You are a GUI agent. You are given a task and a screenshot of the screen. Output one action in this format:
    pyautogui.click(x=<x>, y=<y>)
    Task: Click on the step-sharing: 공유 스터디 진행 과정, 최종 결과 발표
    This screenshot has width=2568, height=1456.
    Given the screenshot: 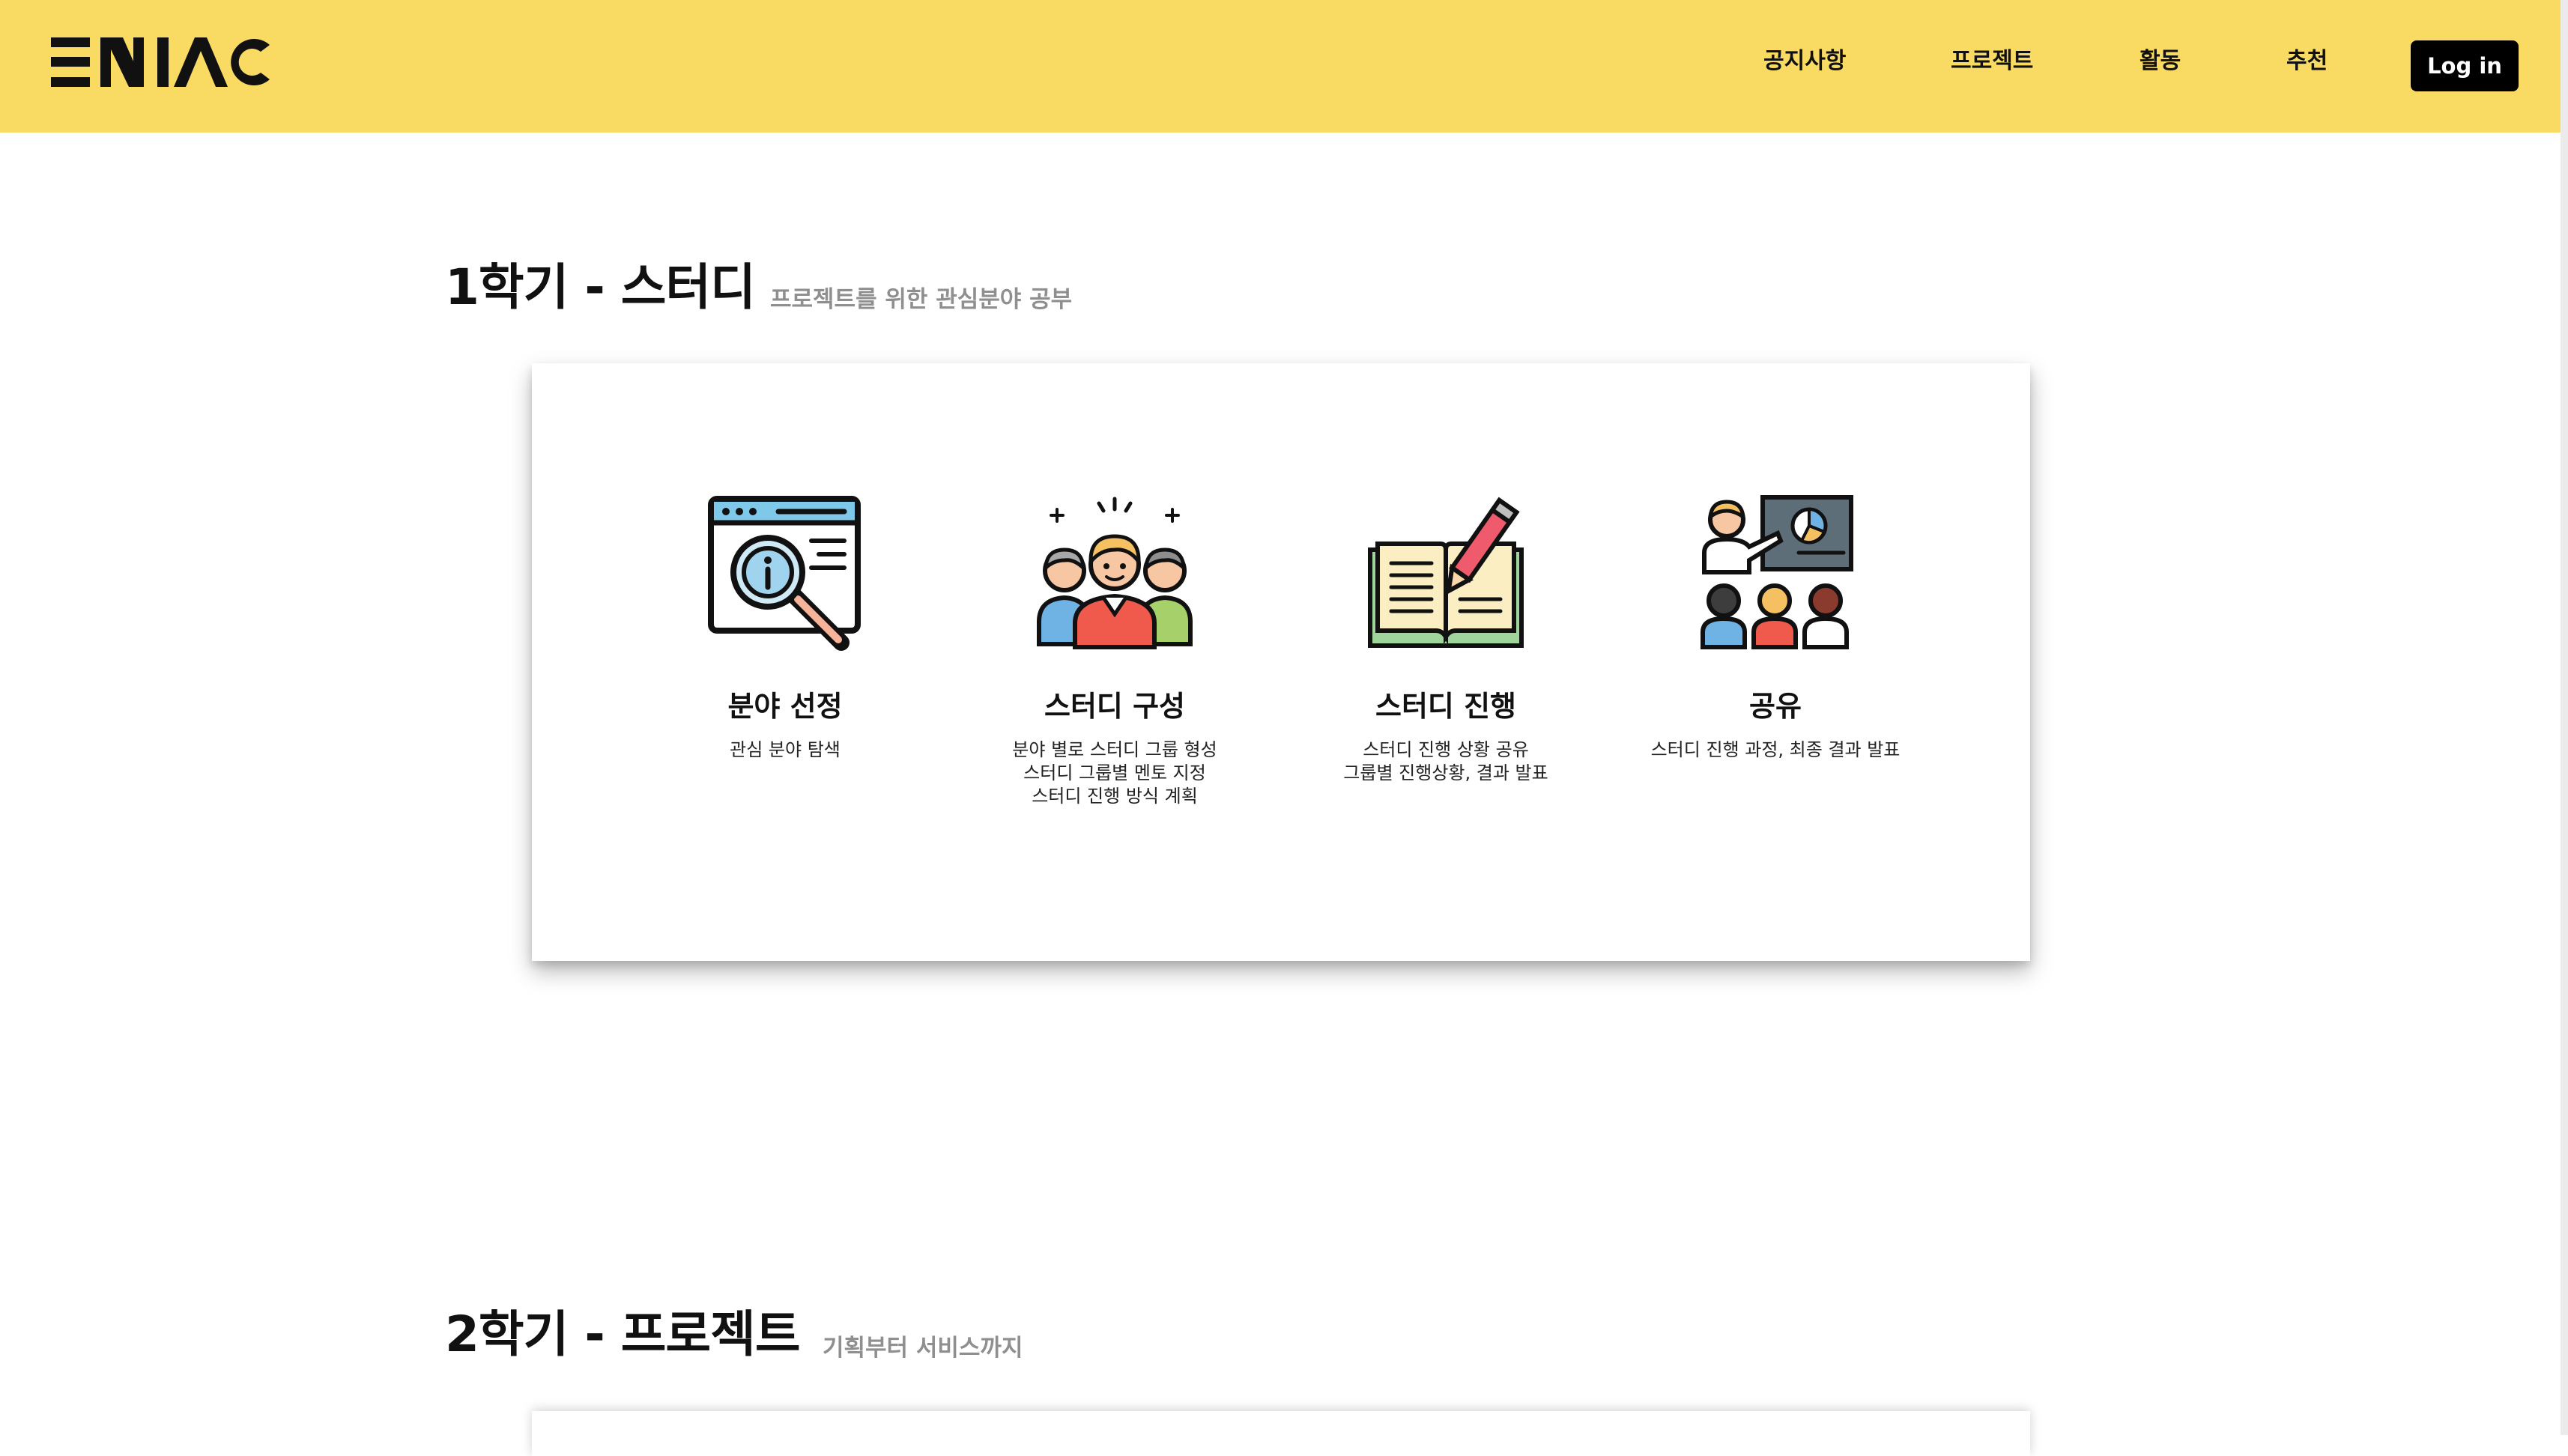 What is the action you would take?
    pyautogui.click(x=1776, y=628)
    